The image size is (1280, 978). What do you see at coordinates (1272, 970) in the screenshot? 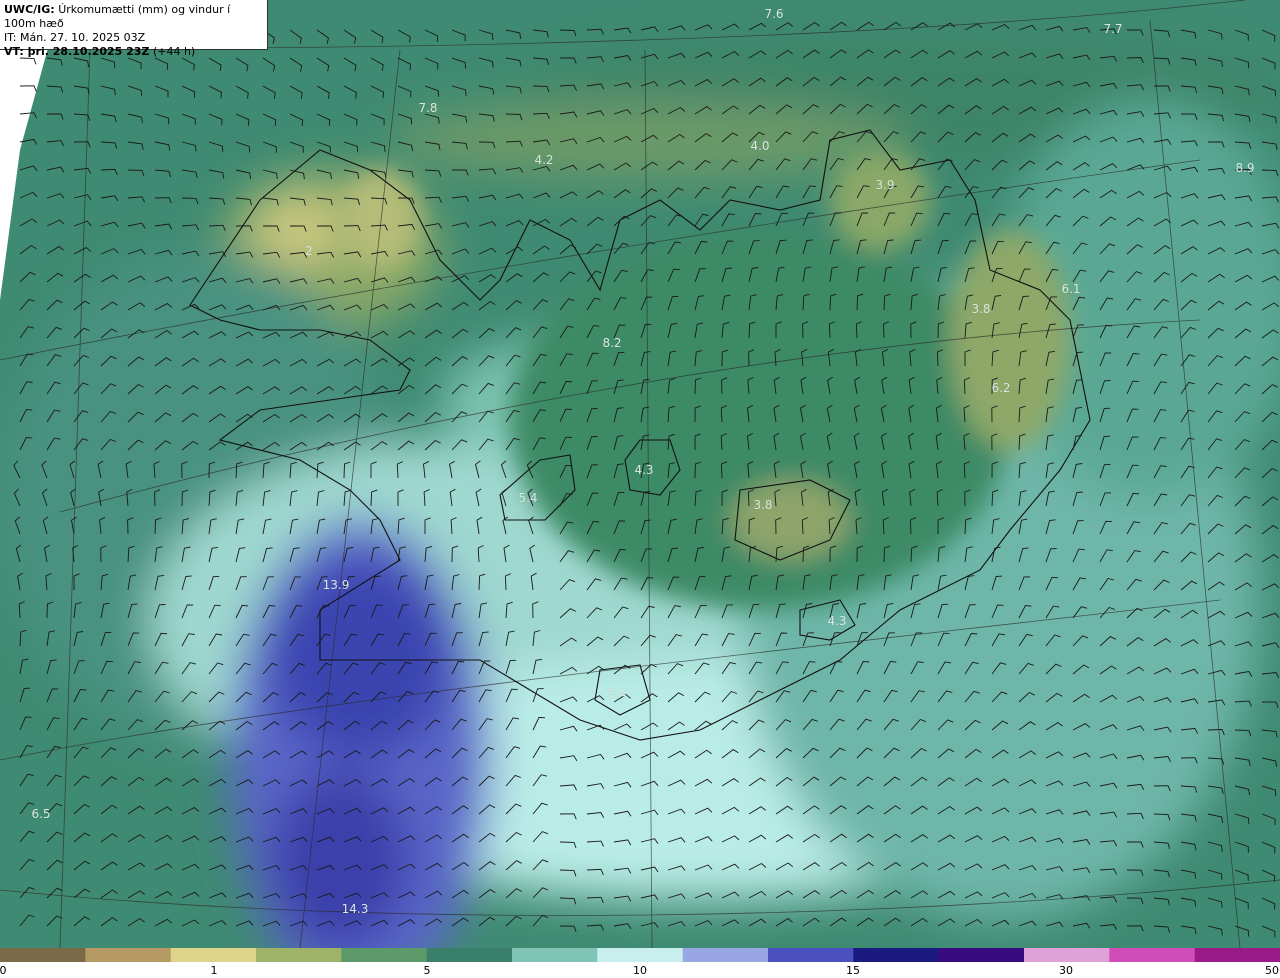
I see `colorbar-tick-label: 50` at bounding box center [1272, 970].